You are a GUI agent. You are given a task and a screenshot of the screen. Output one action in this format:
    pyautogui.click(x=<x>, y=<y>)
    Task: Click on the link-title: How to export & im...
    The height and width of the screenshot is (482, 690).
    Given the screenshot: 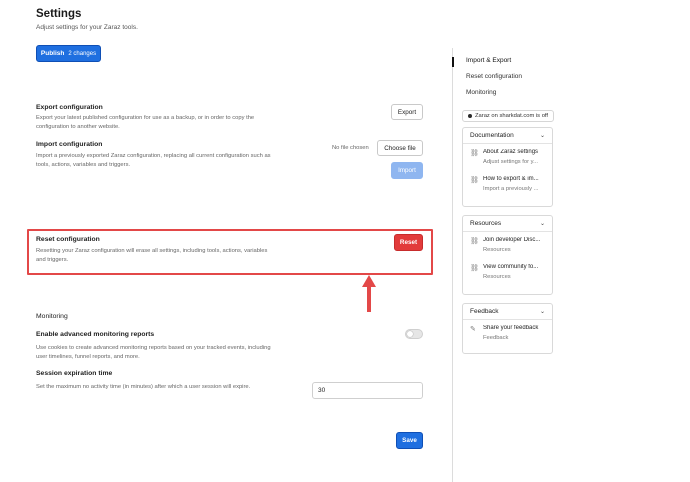 What is the action you would take?
    pyautogui.click(x=511, y=179)
    